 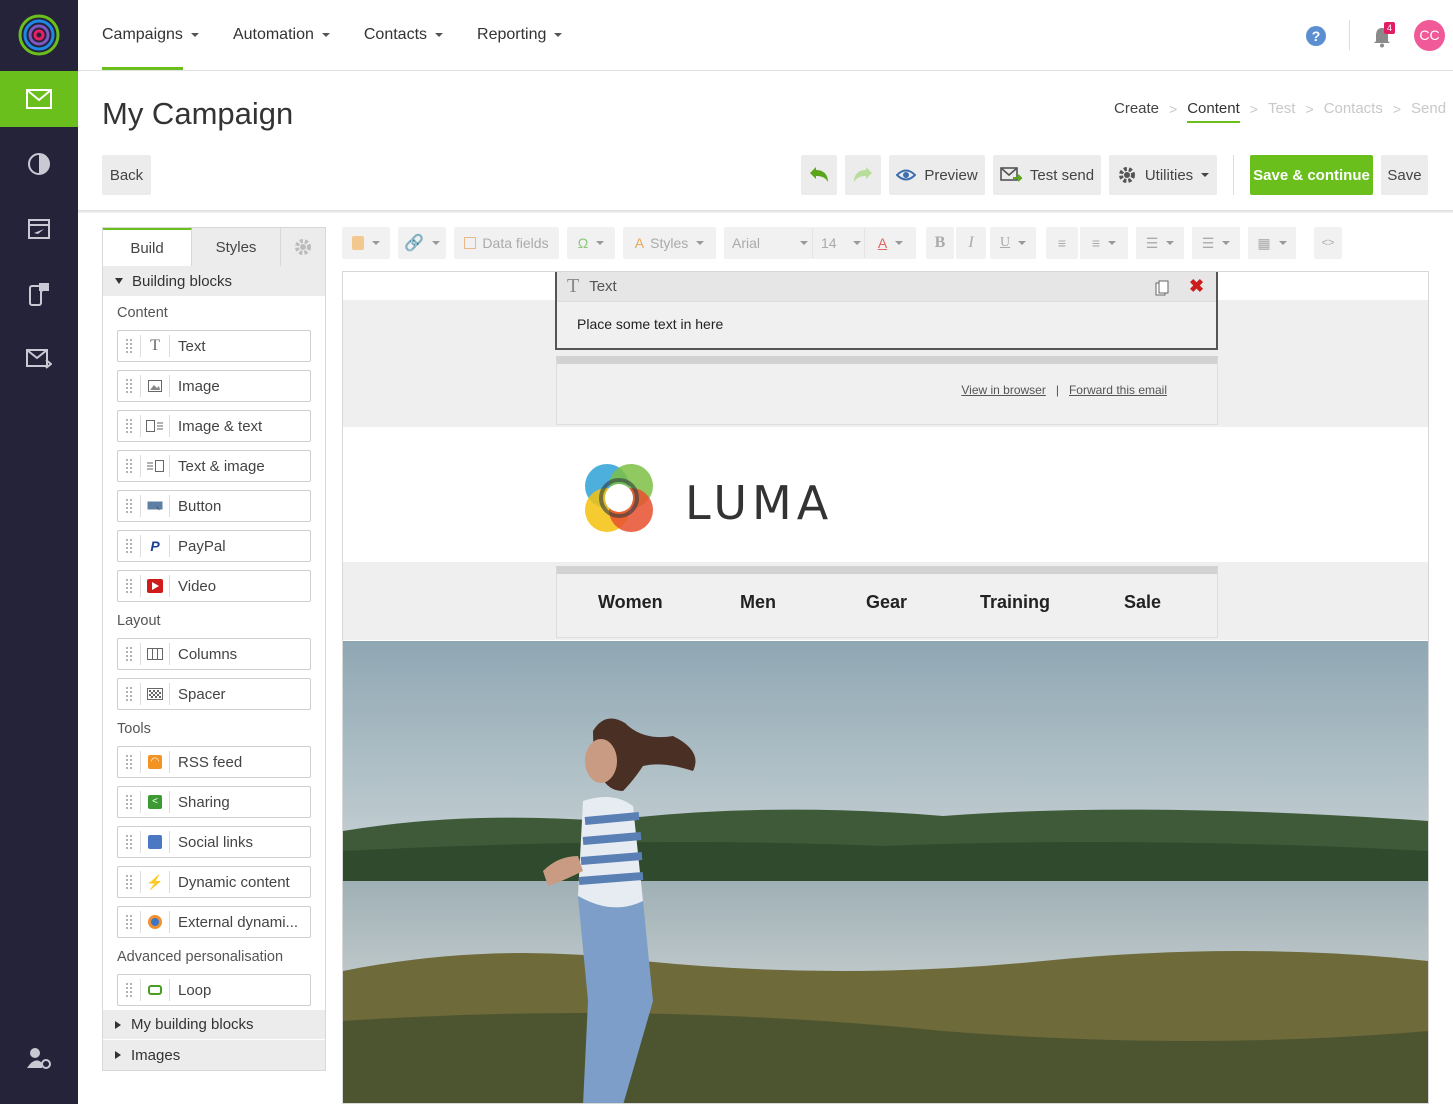 What do you see at coordinates (1062, 243) in the screenshot?
I see `align-left-button: ≡` at bounding box center [1062, 243].